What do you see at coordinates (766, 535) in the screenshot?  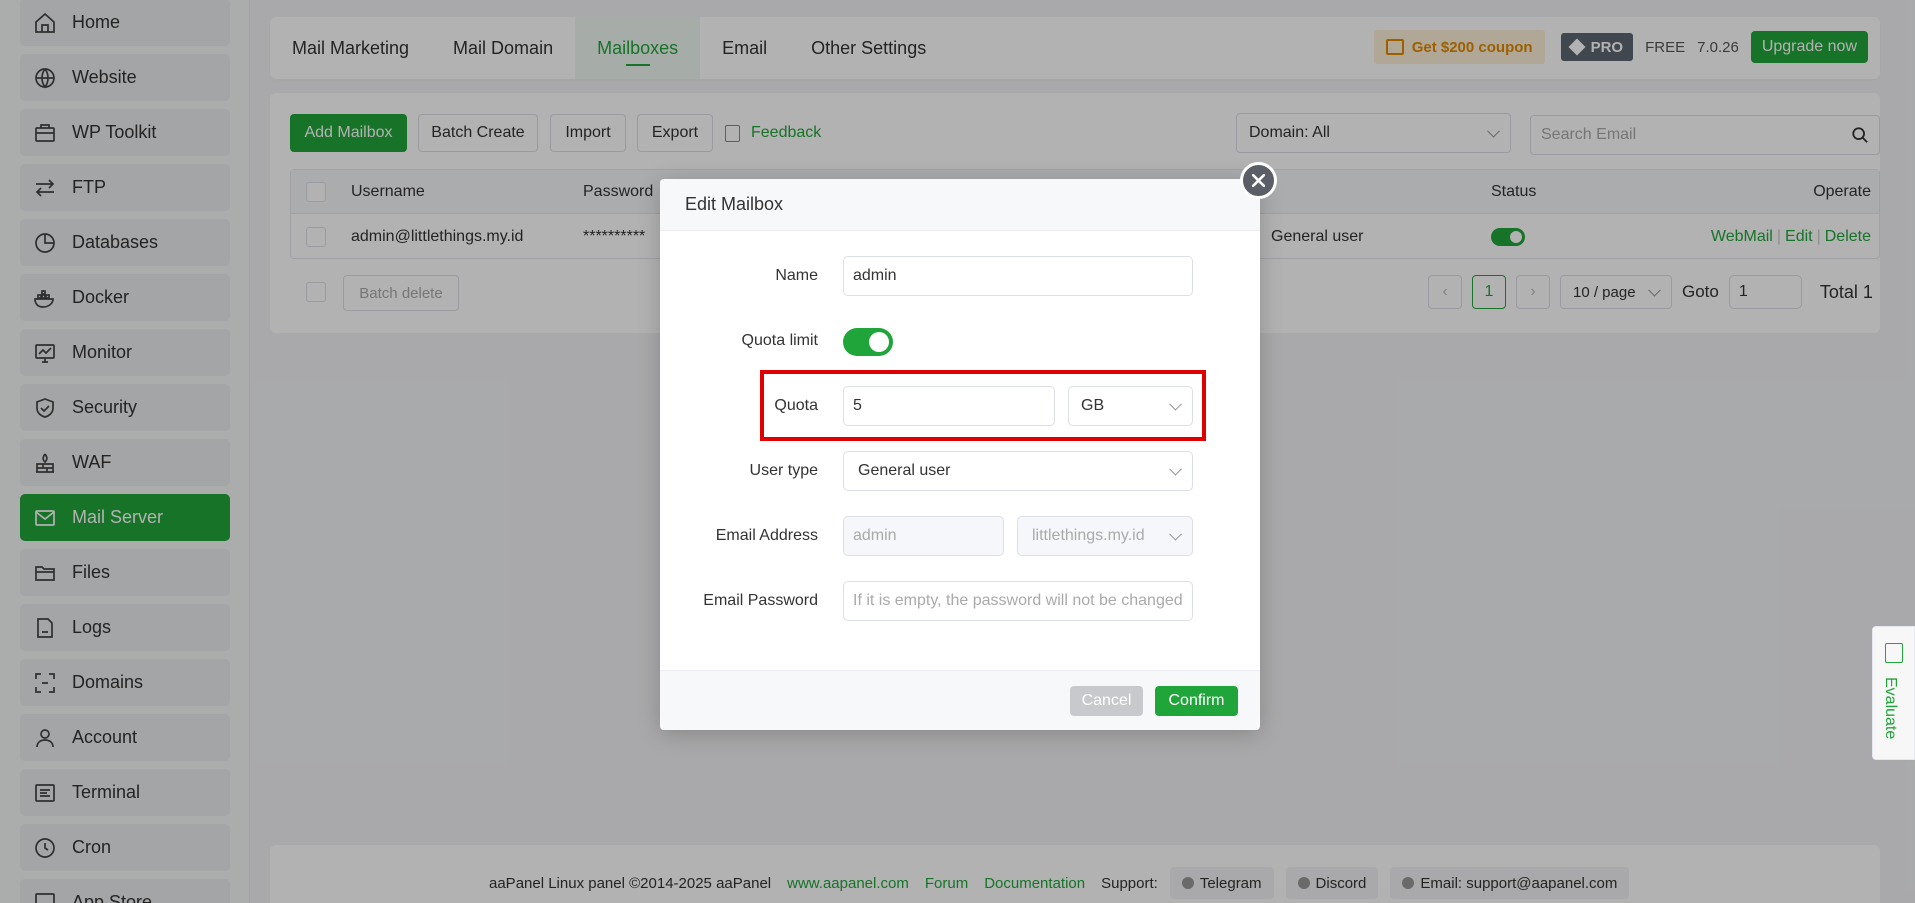 I see `email-address-label: Email Address` at bounding box center [766, 535].